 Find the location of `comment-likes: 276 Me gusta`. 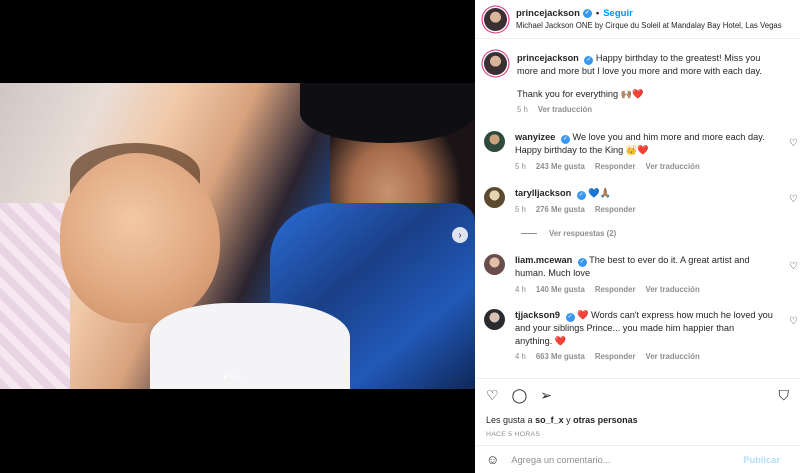

comment-likes: 276 Me gusta is located at coordinates (560, 209).